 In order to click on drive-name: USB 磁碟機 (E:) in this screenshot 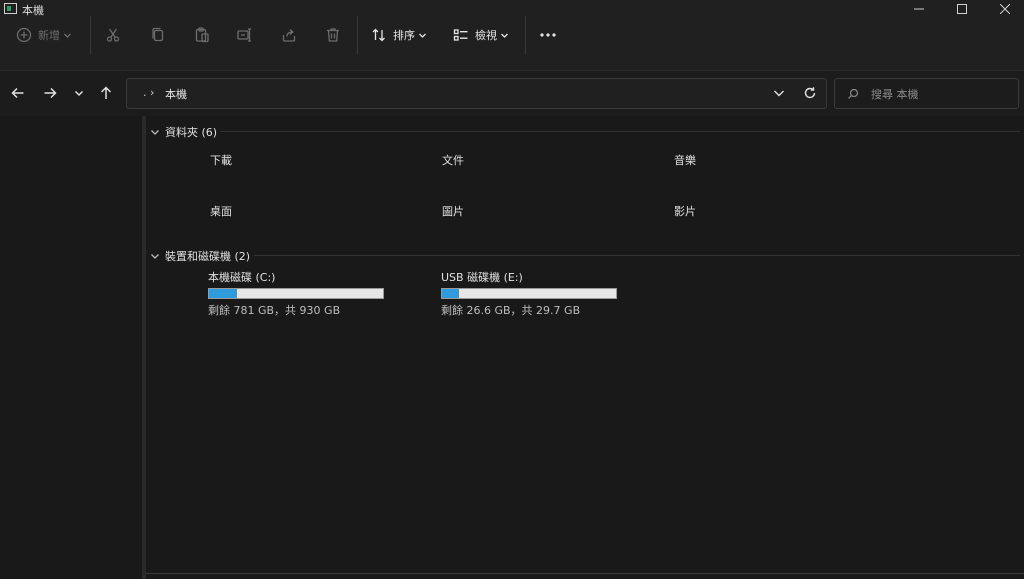, I will do `click(482, 277)`.